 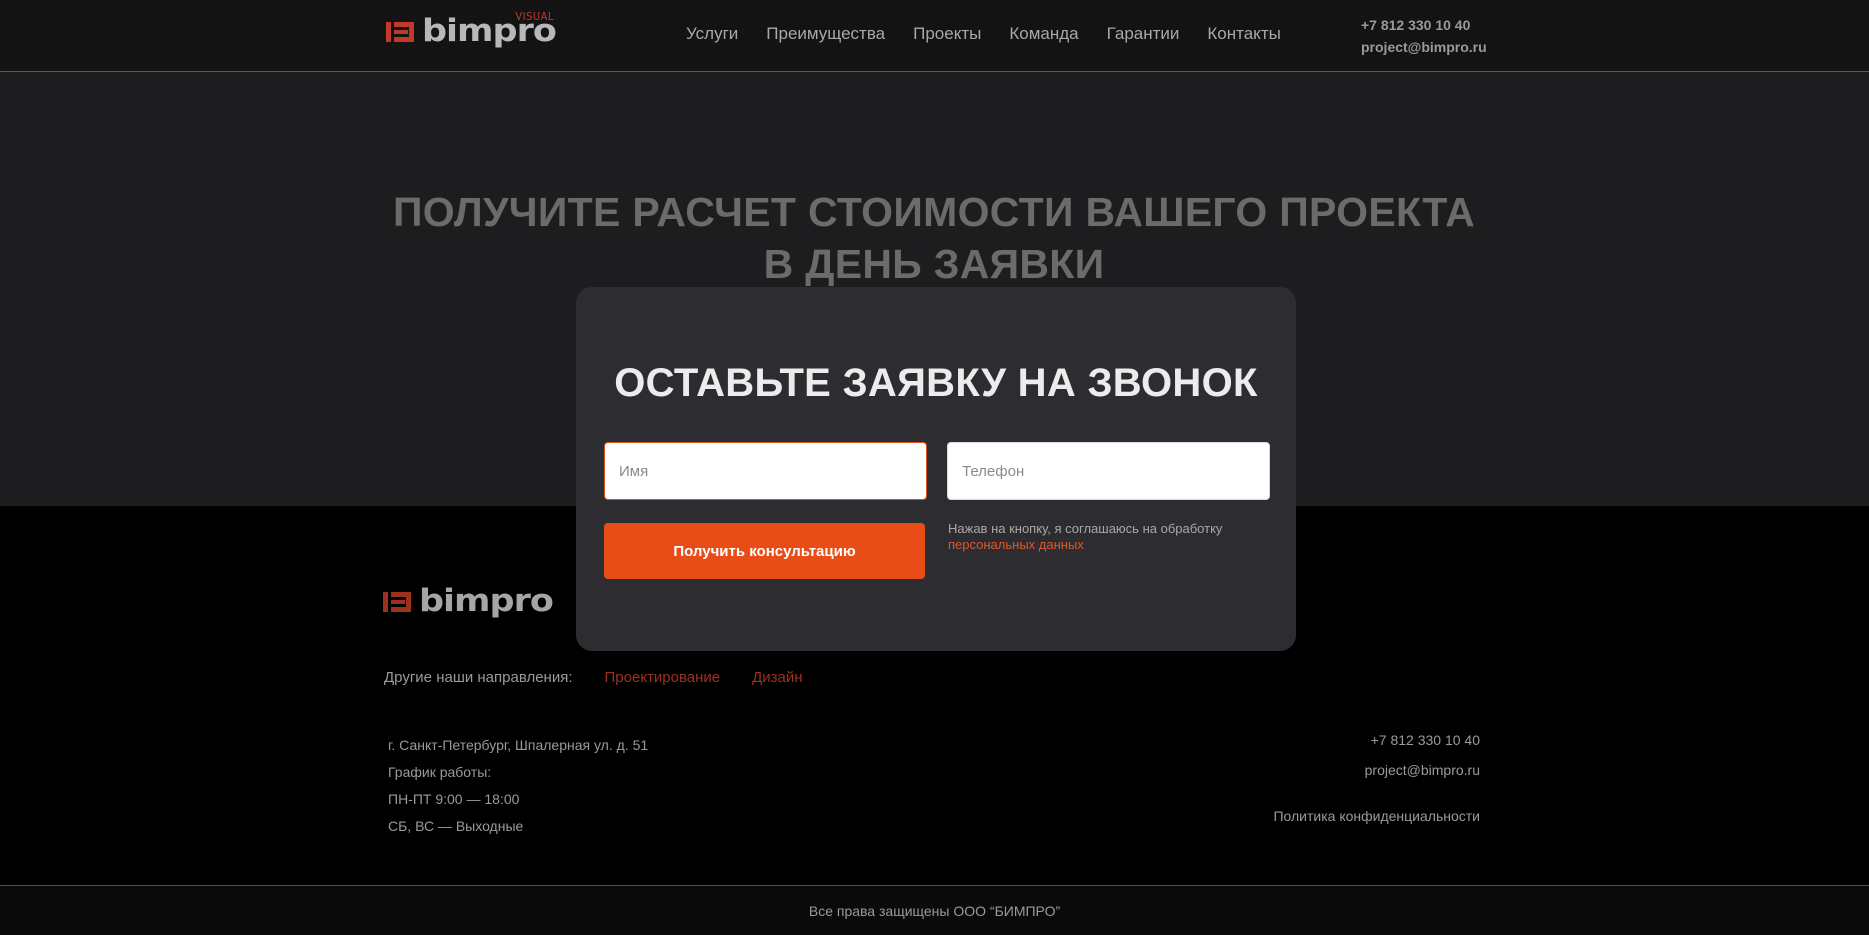 What do you see at coordinates (1376, 816) in the screenshot?
I see `privacy-policy-link: Политика конфиденциальности` at bounding box center [1376, 816].